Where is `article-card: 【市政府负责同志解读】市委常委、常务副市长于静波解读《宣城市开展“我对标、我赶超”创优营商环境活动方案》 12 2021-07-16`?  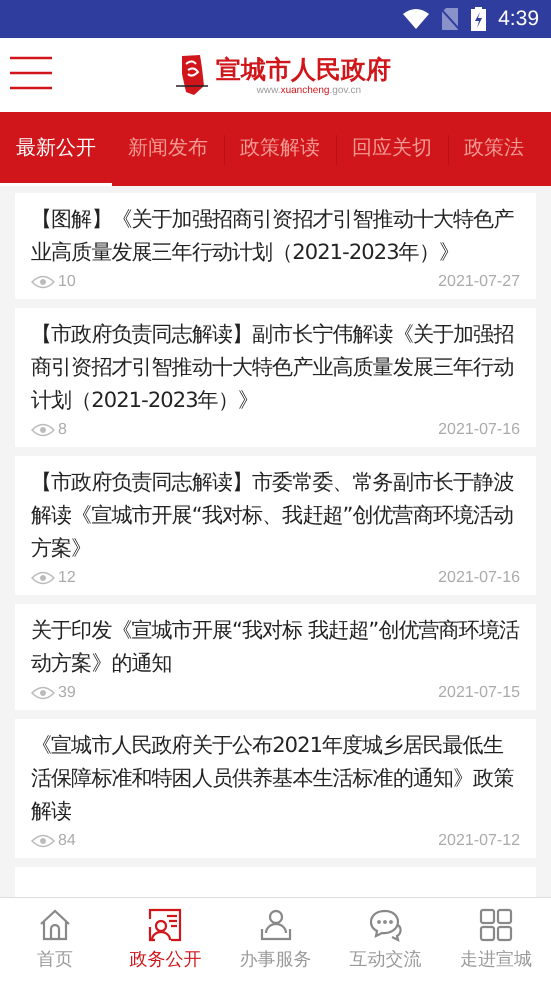 article-card: 【市政府负责同志解读】市委常委、常务副市长于静波解读《宣城市开展“我对标、我赶超”创优营商环境活动方案》 12 2021-07-16 is located at coordinates (275, 525).